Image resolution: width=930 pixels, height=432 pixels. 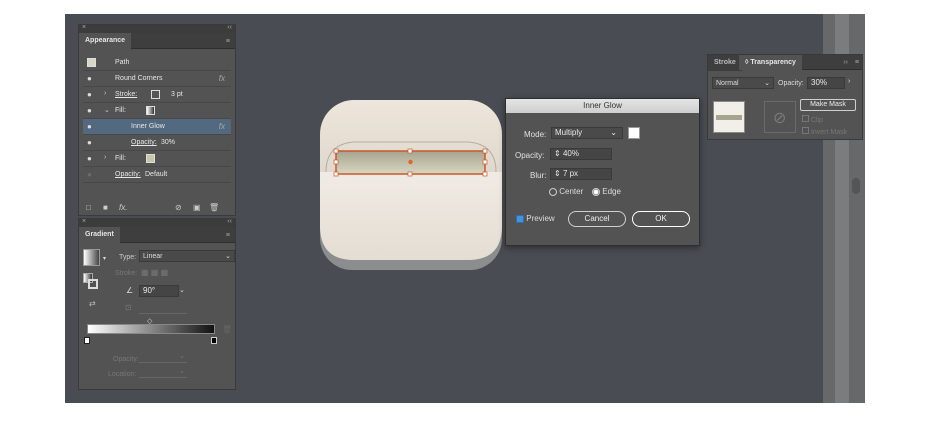 I want to click on center-point, so click(x=410, y=162).